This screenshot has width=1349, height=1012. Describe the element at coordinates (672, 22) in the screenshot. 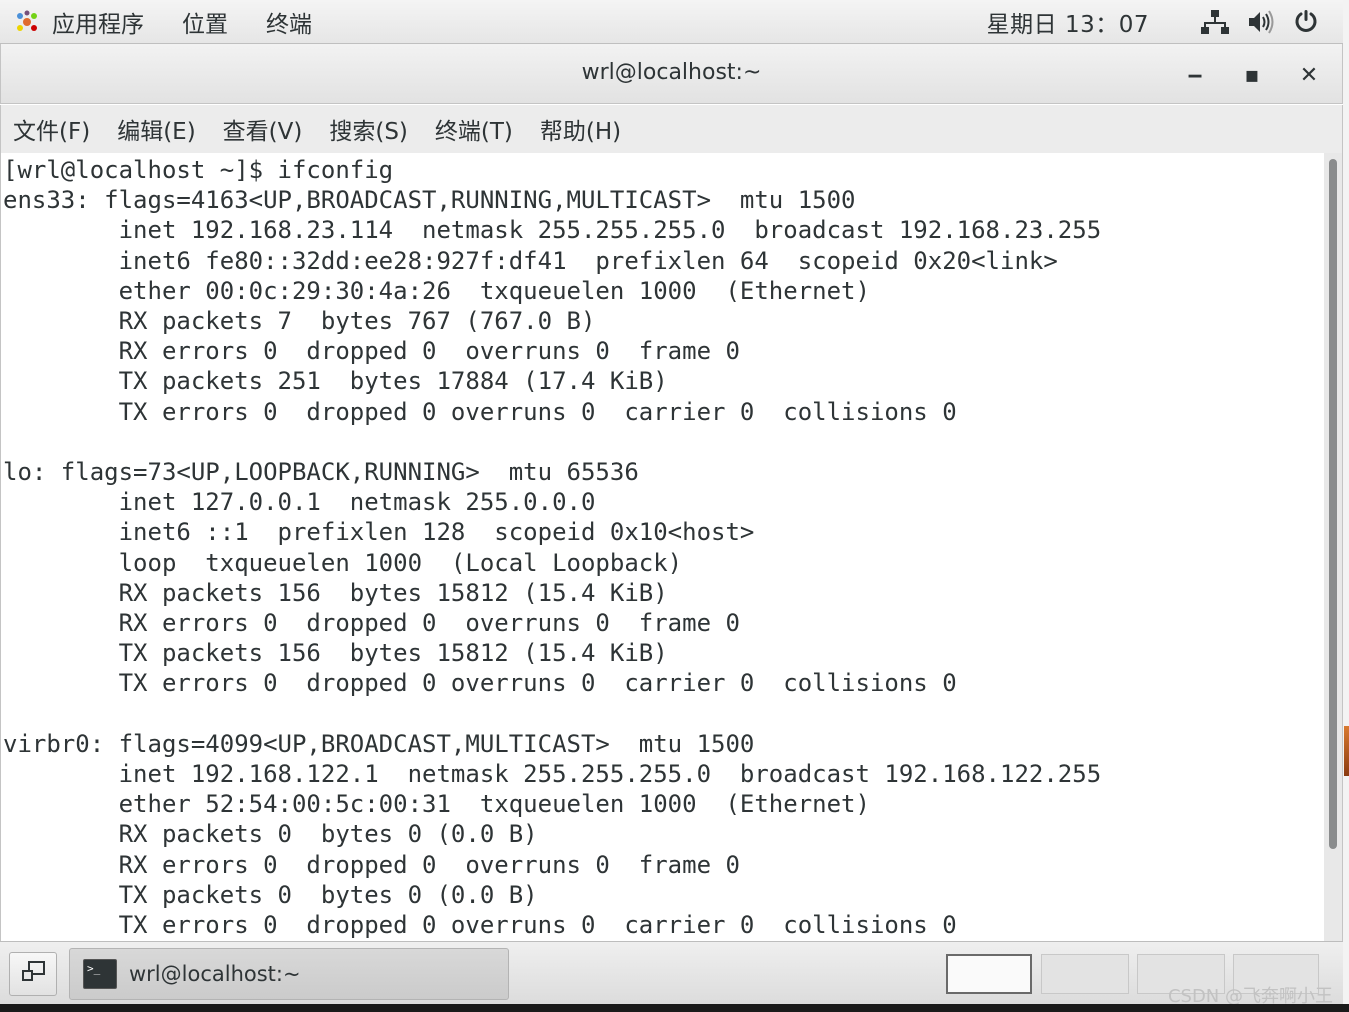

I see `top-panel: 应用程序 位置 终端 星期日 13：07` at that location.